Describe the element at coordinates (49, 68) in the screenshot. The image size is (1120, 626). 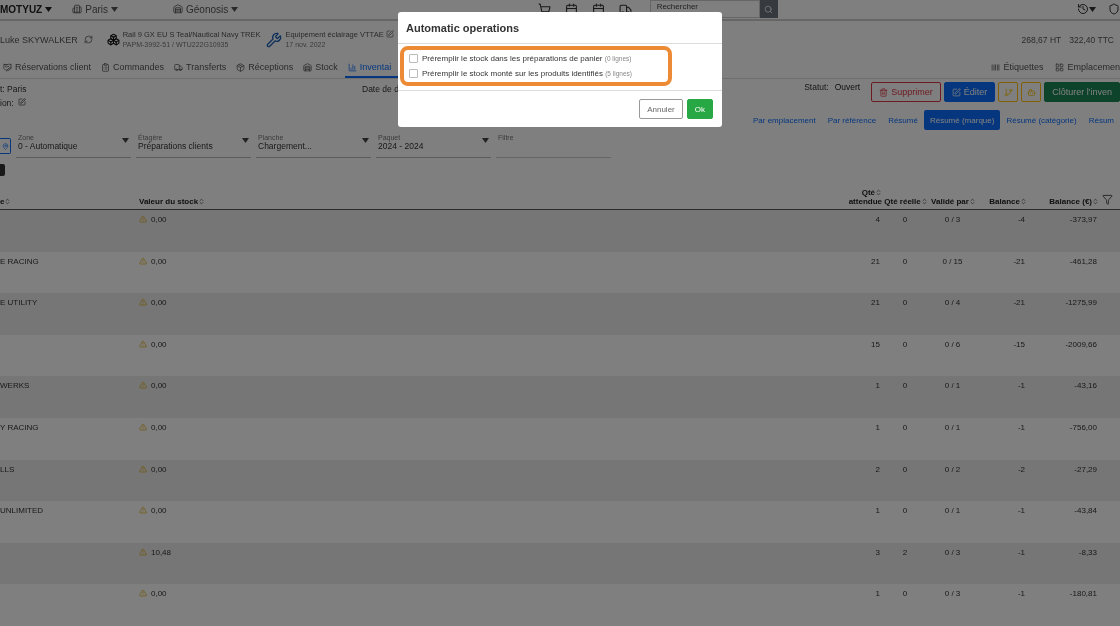
I see `nav-tab: Réservations client` at that location.